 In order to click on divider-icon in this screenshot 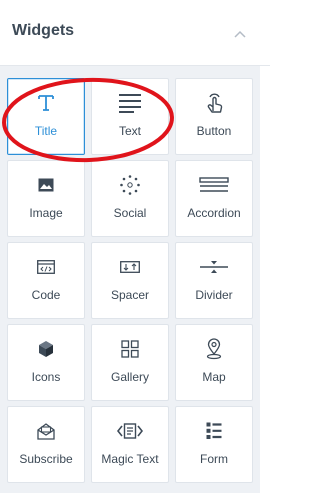, I will do `click(214, 267)`.